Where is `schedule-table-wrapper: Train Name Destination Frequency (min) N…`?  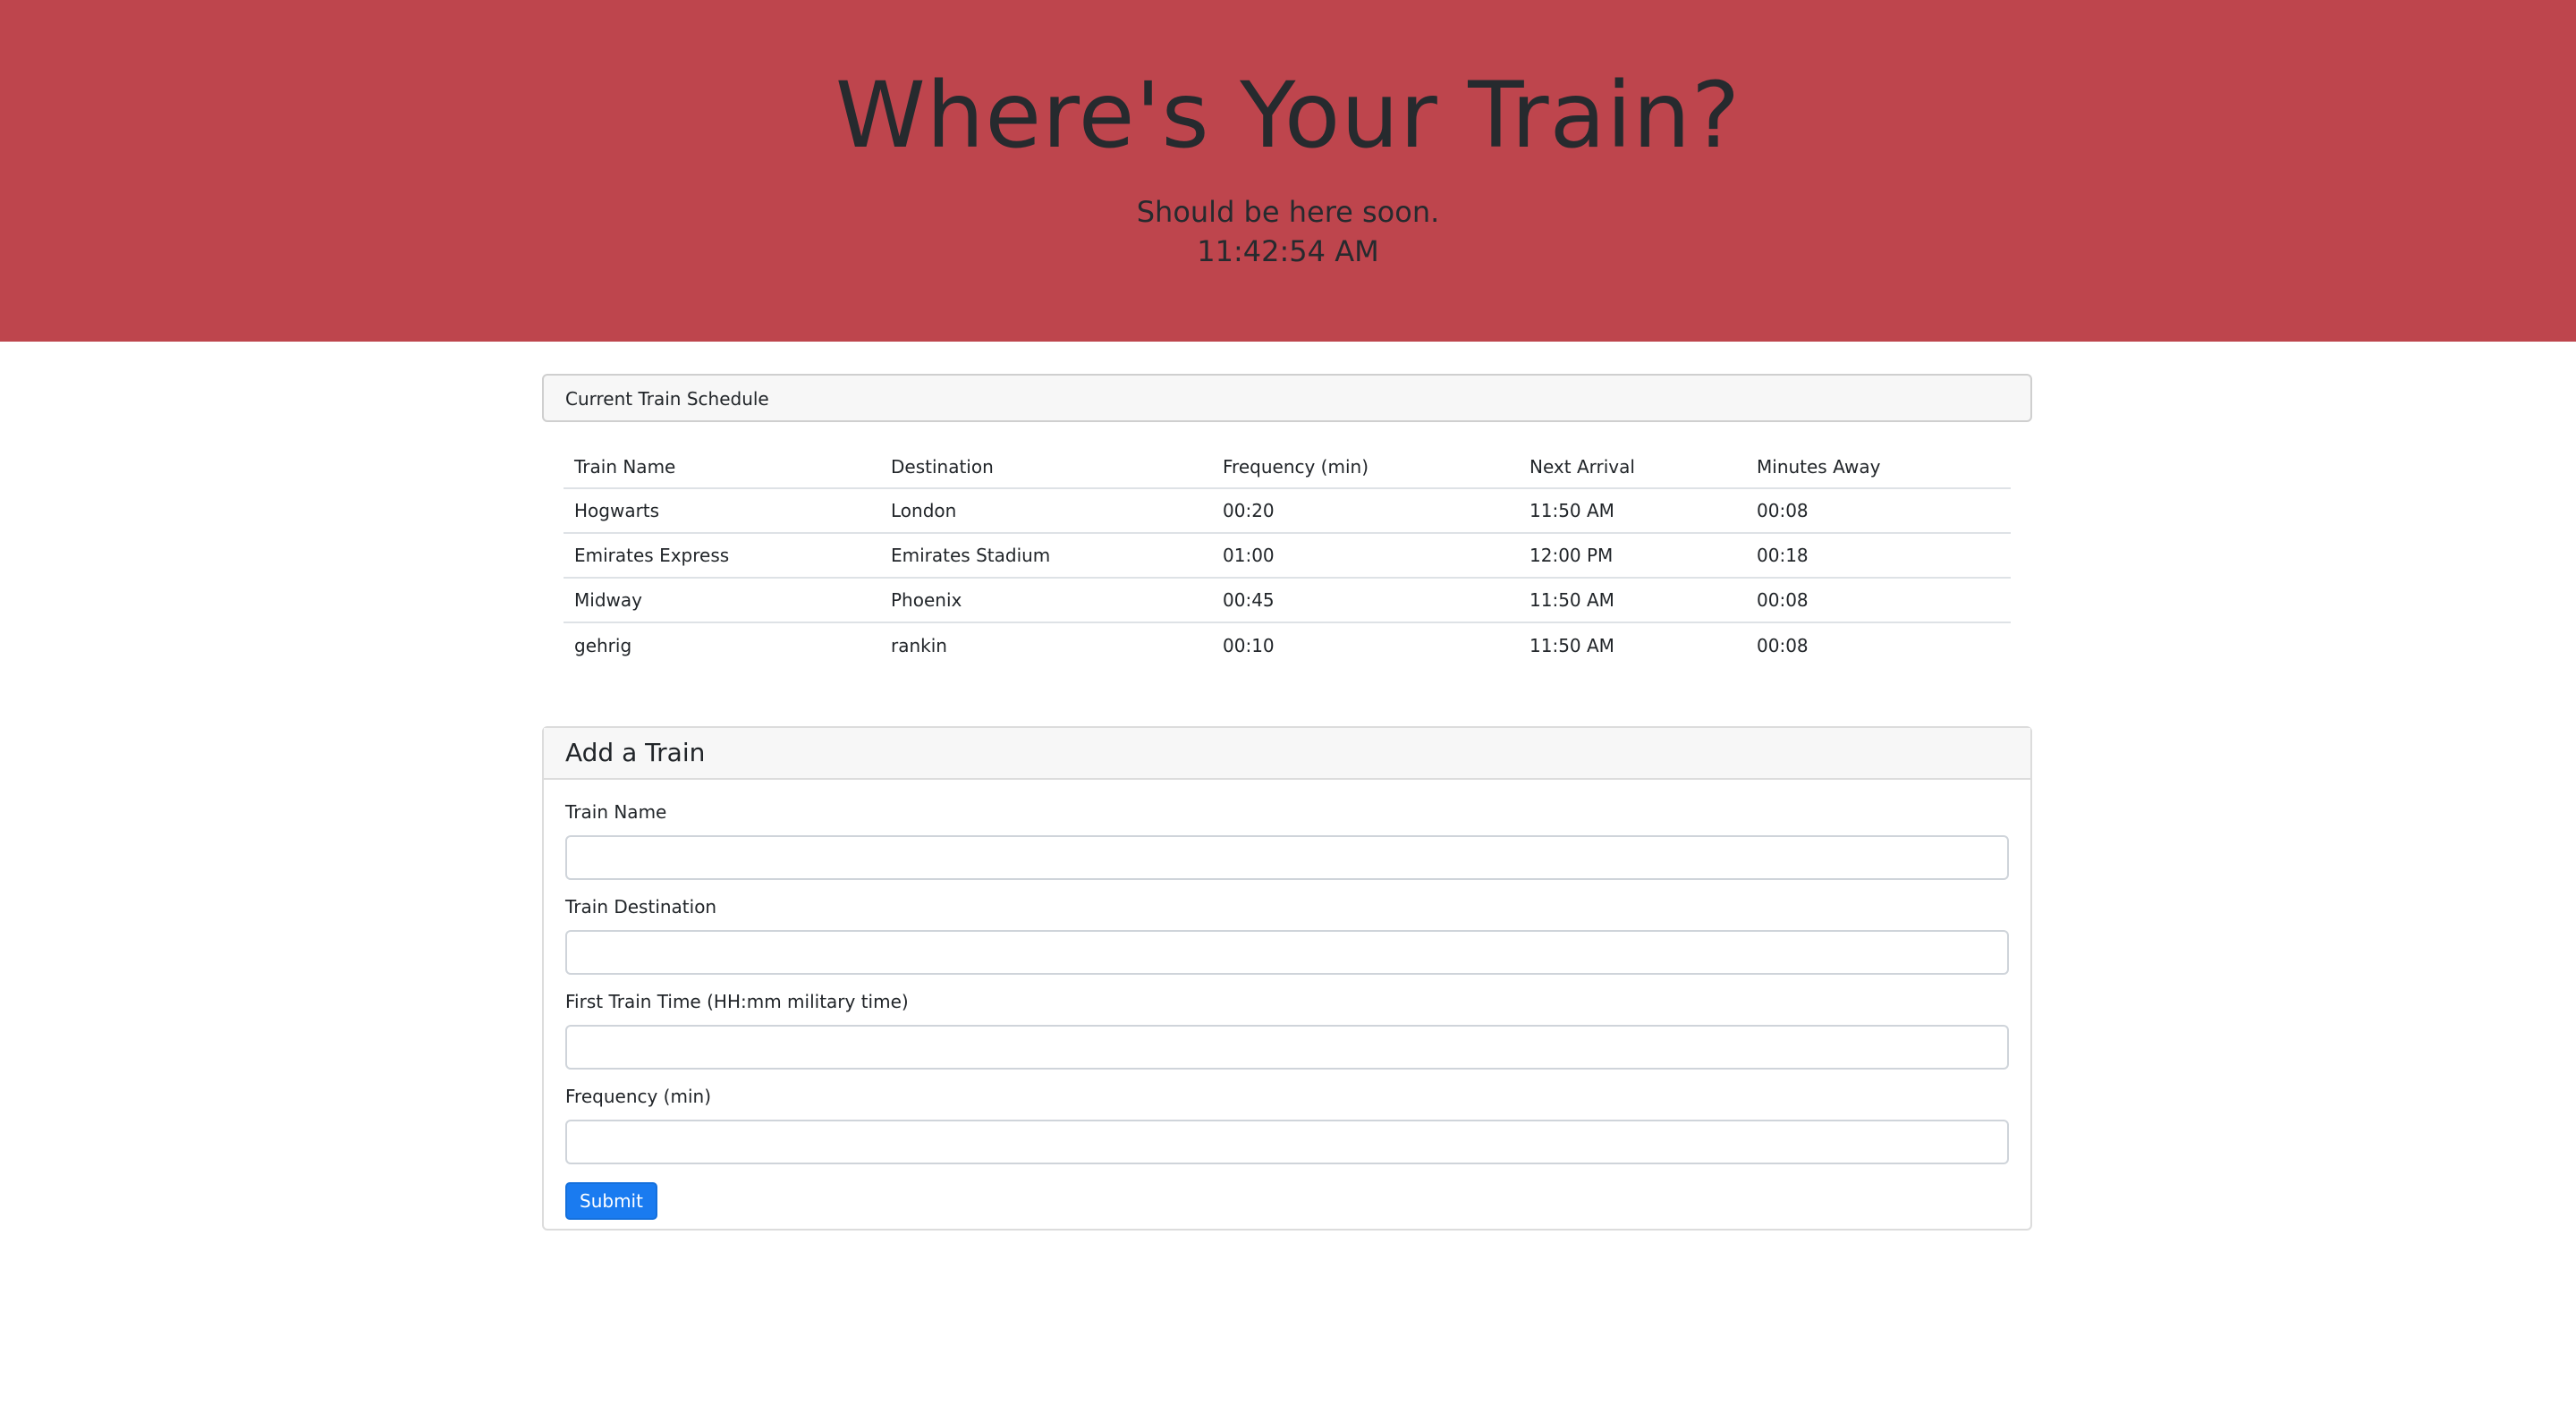
schedule-table-wrapper: Train Name Destination Frequency (min) N… is located at coordinates (1287, 546).